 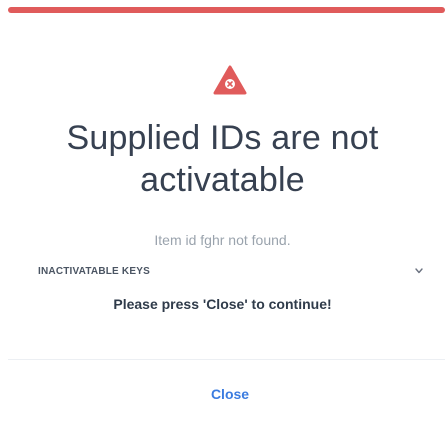 What do you see at coordinates (94, 271) in the screenshot?
I see `inactivatable-keys-label: INACTIVATABLE KEYS` at bounding box center [94, 271].